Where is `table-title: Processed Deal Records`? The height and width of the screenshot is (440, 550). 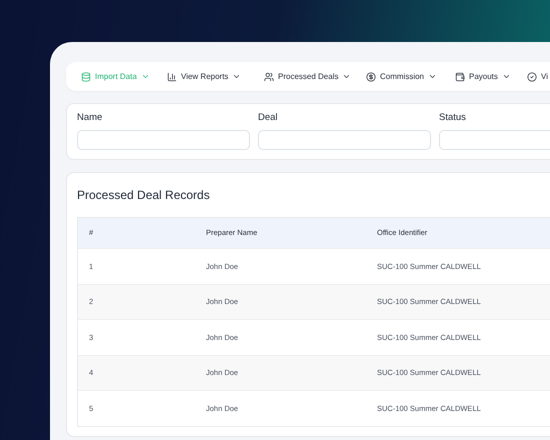
table-title: Processed Deal Records is located at coordinates (144, 195).